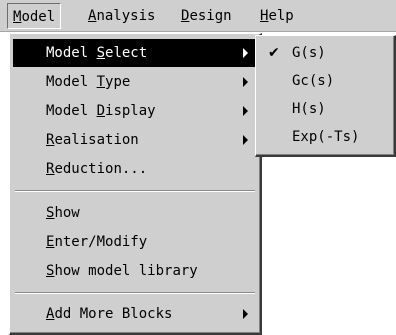 This screenshot has height=335, width=396. What do you see at coordinates (38, 17) in the screenshot?
I see `menu-model-label: odel` at bounding box center [38, 17].